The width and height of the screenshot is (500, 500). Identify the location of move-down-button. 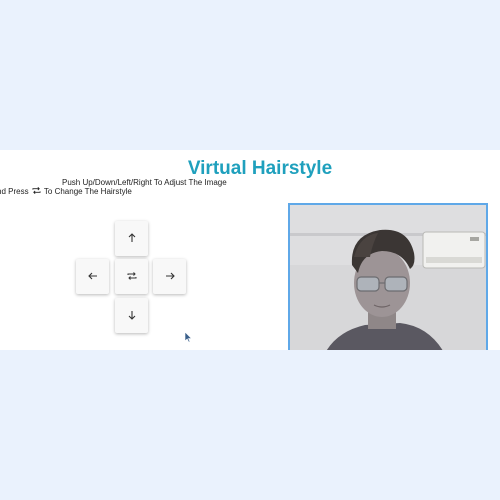
(131, 315).